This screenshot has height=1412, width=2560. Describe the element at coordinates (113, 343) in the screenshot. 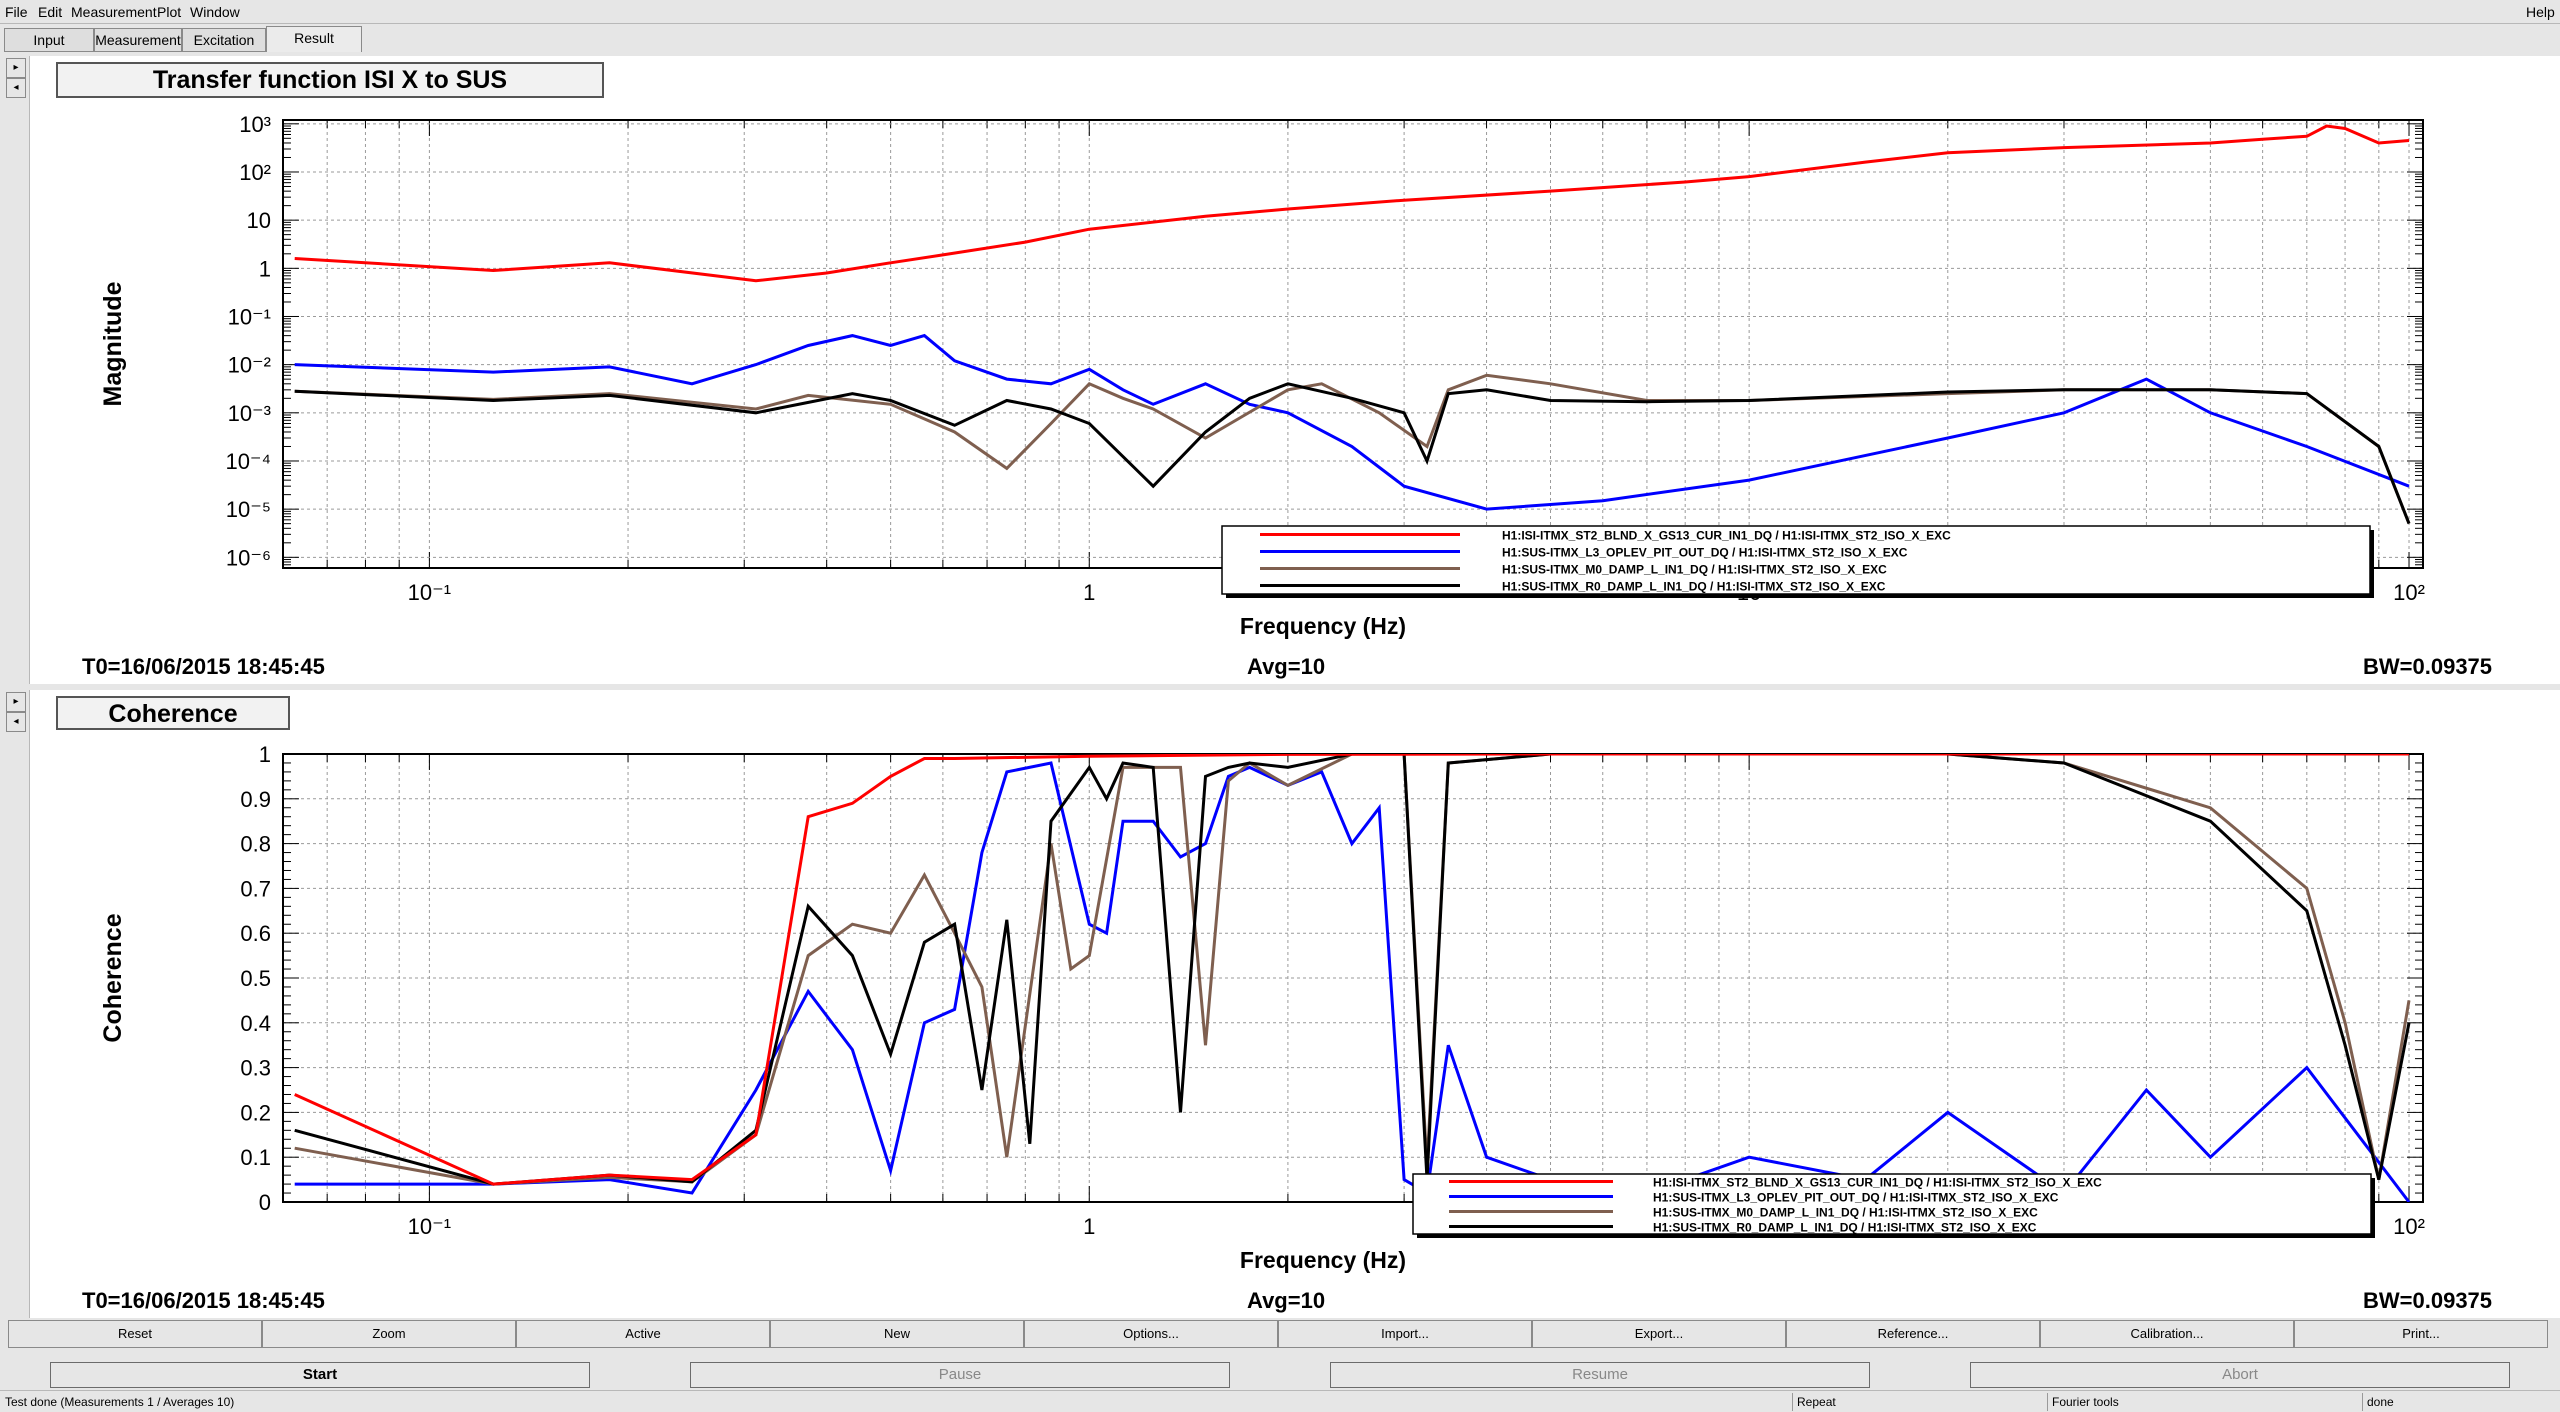

I see `y-axis-label: Magnitude` at that location.